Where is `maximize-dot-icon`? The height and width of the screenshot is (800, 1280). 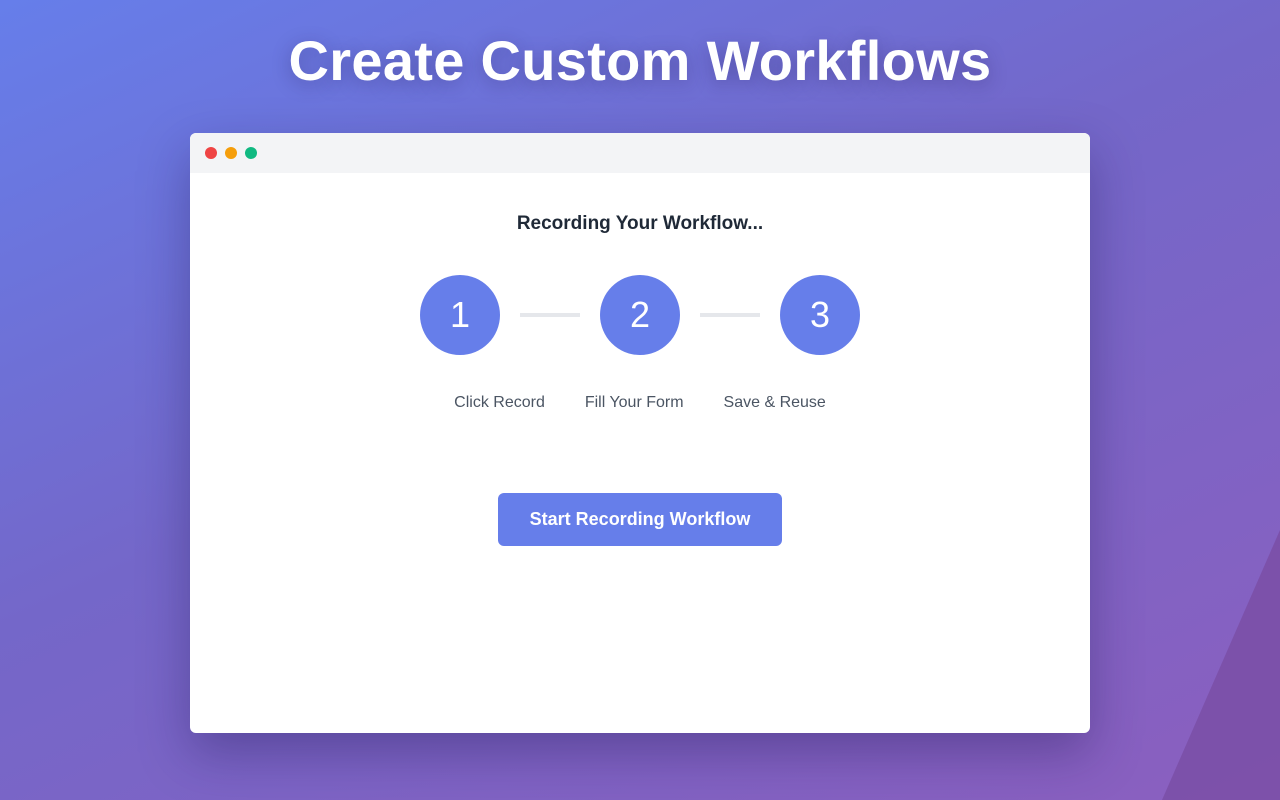
maximize-dot-icon is located at coordinates (251, 153).